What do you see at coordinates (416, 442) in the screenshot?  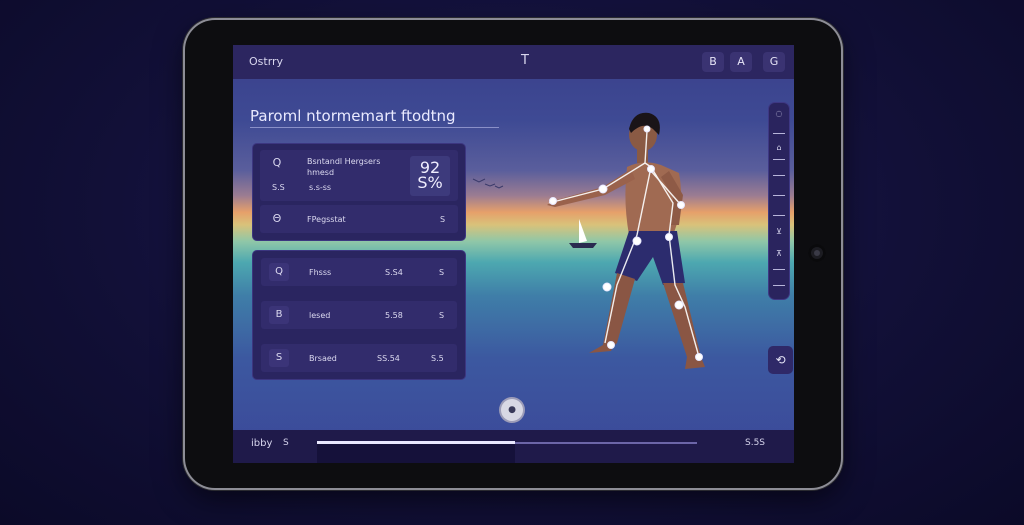 I see `progress-fill` at bounding box center [416, 442].